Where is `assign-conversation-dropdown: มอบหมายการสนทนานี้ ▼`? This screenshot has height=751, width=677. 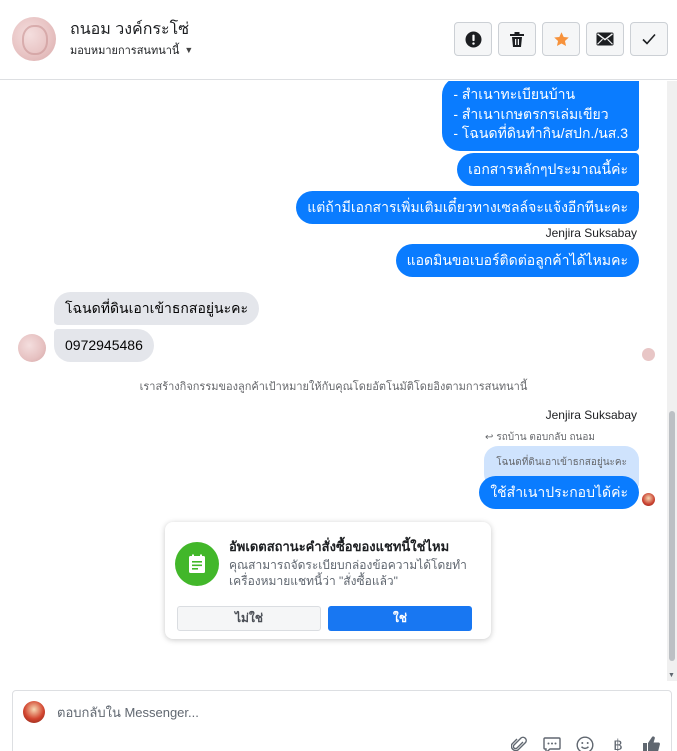 assign-conversation-dropdown: มอบหมายการสนทนานี้ ▼ is located at coordinates (131, 50).